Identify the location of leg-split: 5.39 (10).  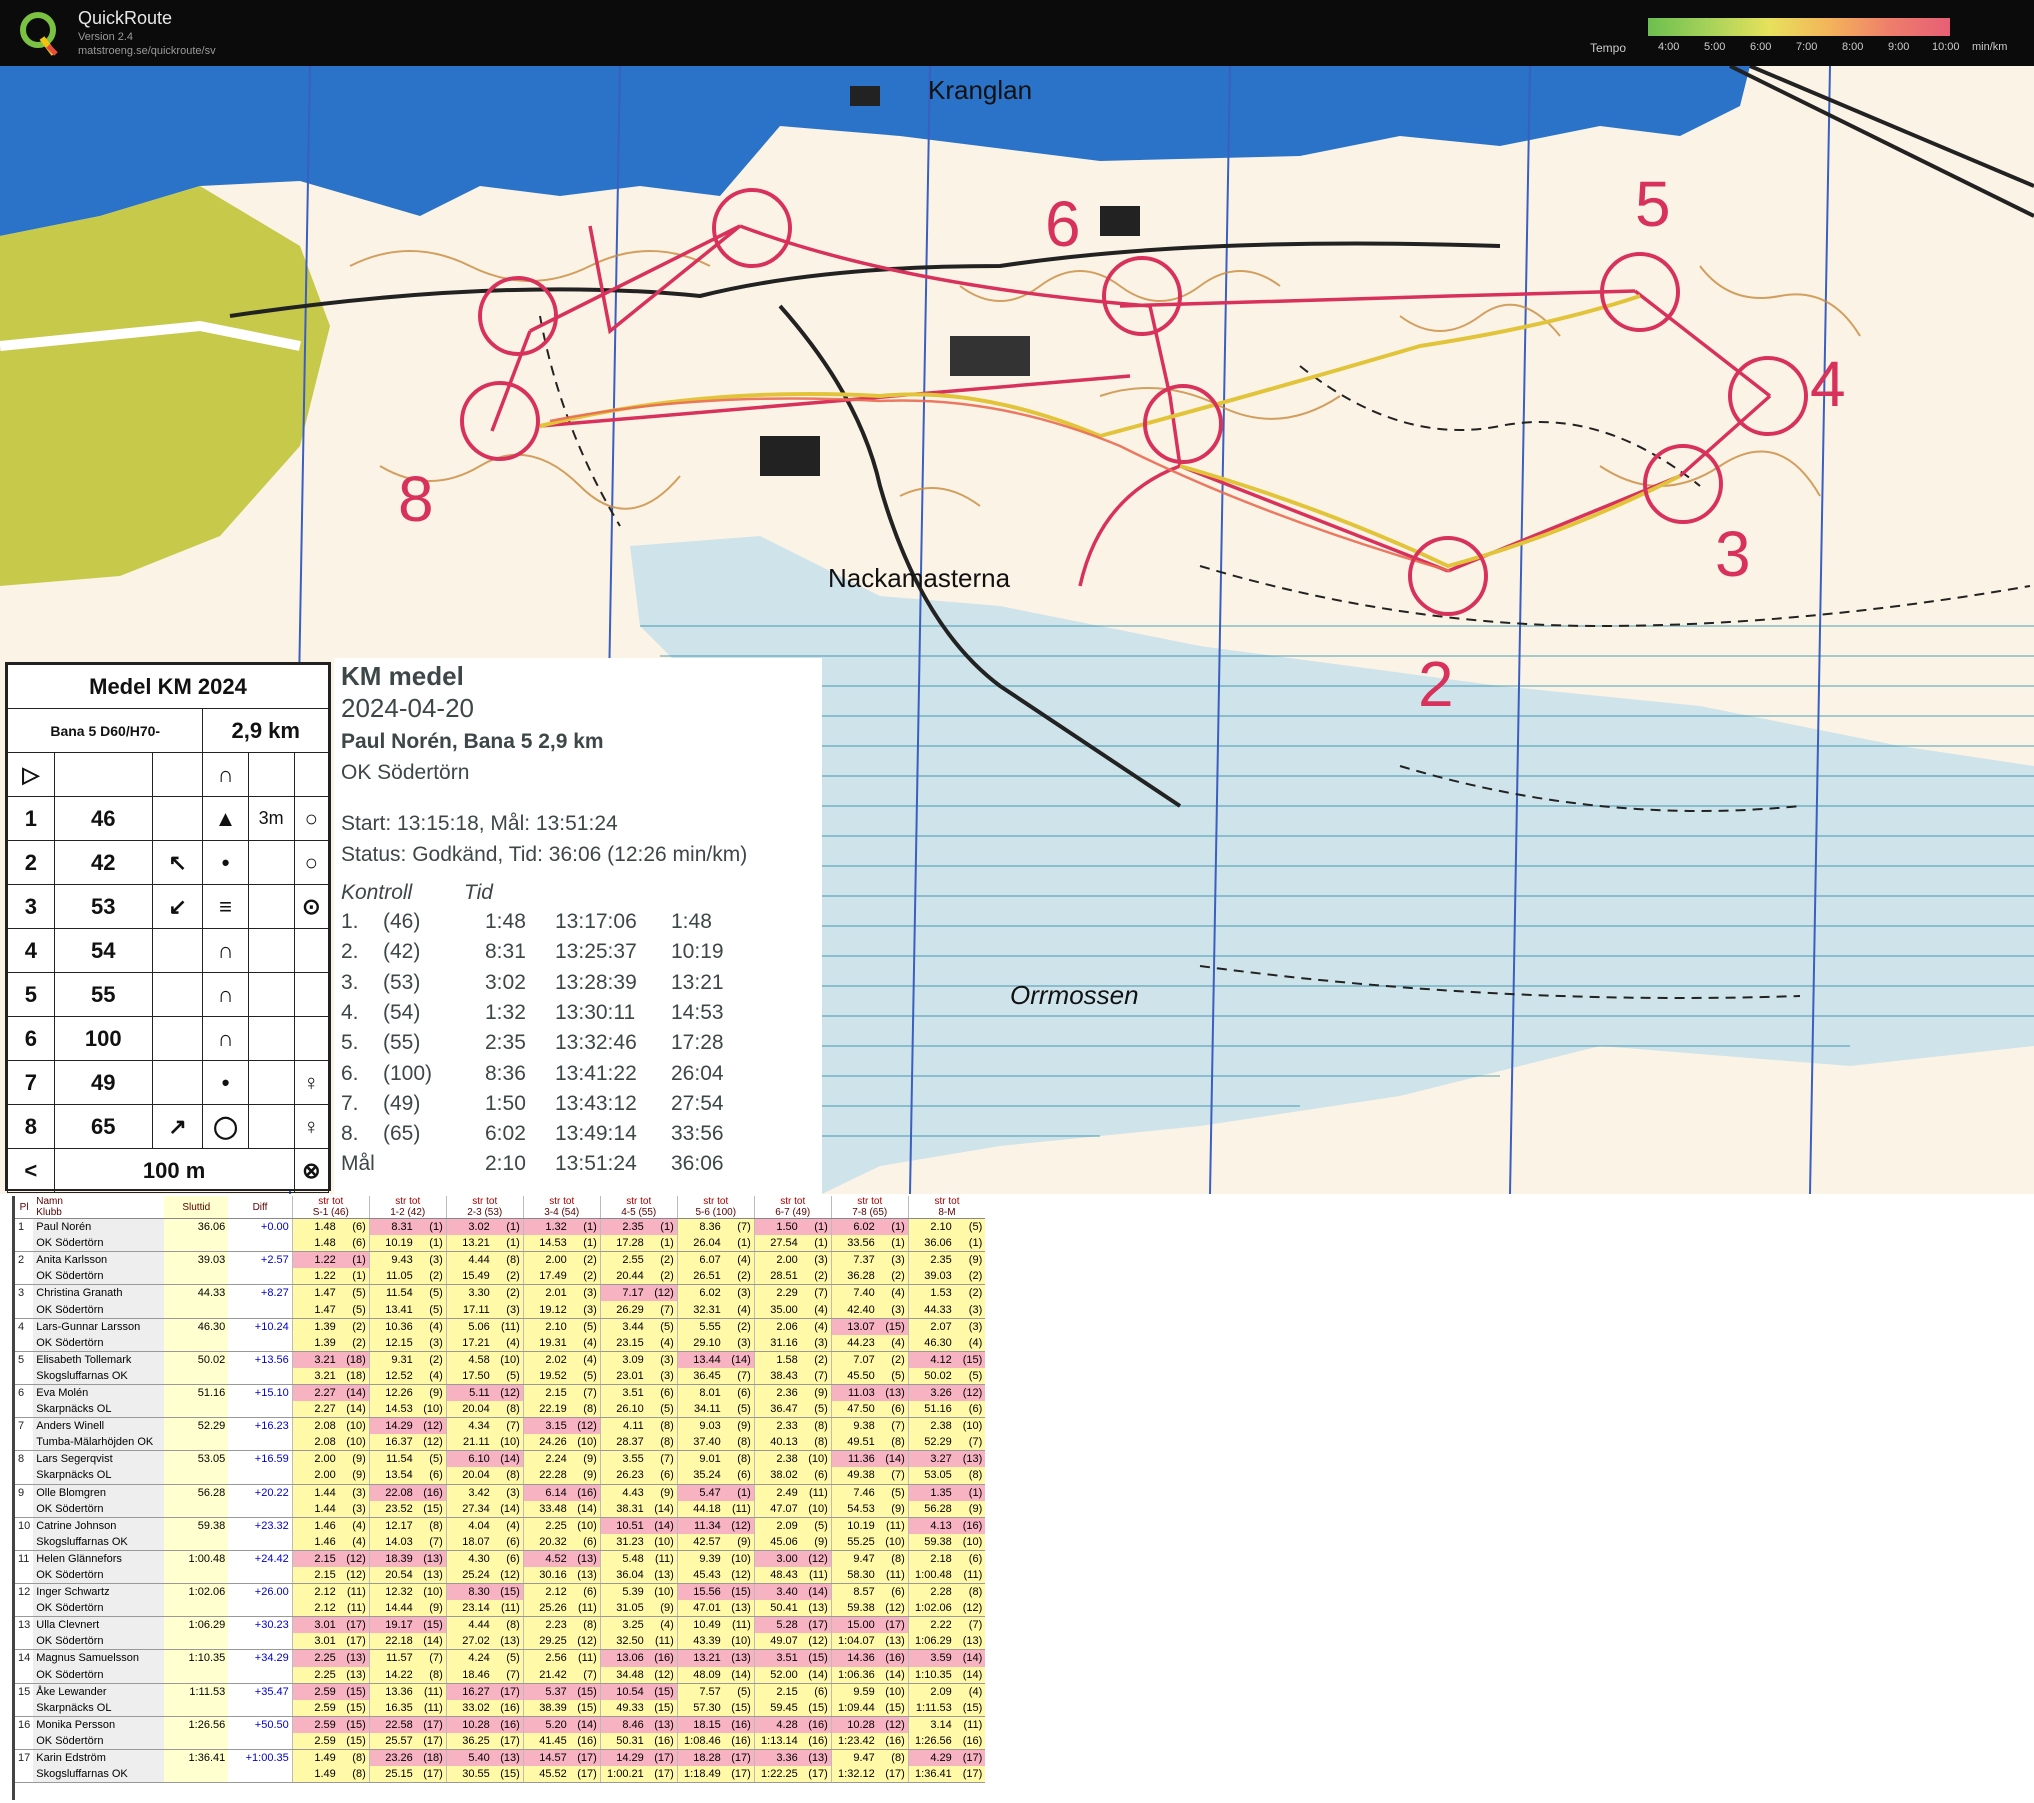
(638, 1592).